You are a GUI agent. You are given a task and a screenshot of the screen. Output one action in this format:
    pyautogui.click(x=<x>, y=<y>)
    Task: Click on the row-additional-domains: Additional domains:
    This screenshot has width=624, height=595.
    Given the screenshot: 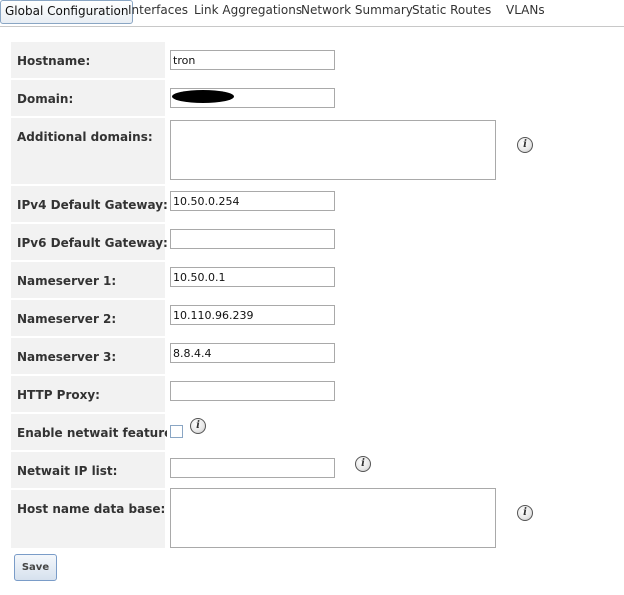 What is the action you would take?
    pyautogui.click(x=259, y=151)
    